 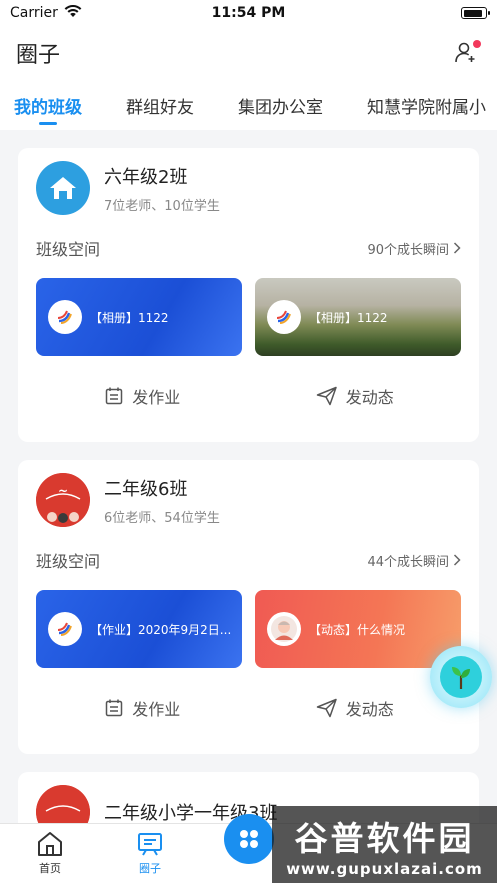 What do you see at coordinates (384, 838) in the screenshot?
I see `watermark-title: 谷普软件园` at bounding box center [384, 838].